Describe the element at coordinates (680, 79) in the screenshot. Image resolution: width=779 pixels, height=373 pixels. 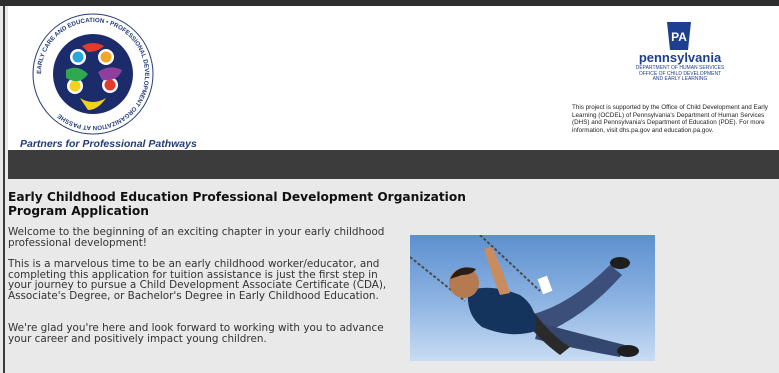
I see `pa-dept-line: AND EARLY LEARNING` at that location.